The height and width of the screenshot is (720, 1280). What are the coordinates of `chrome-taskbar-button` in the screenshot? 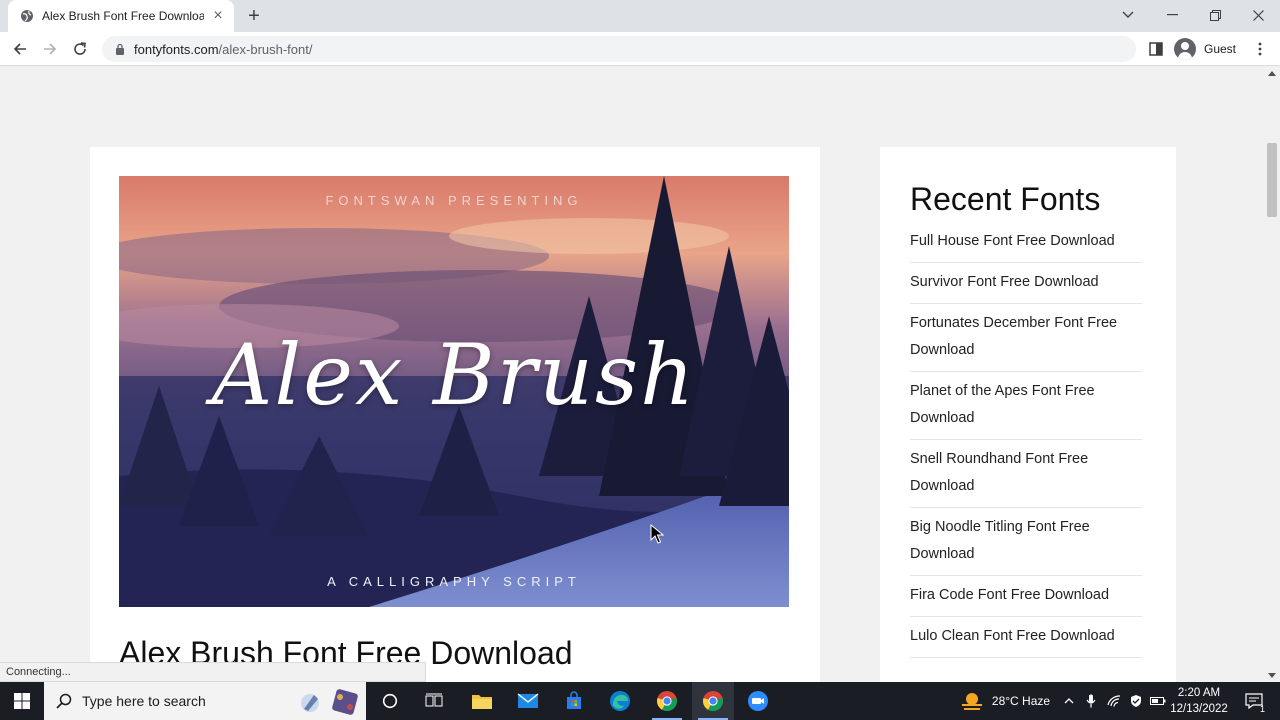 It's located at (667, 701).